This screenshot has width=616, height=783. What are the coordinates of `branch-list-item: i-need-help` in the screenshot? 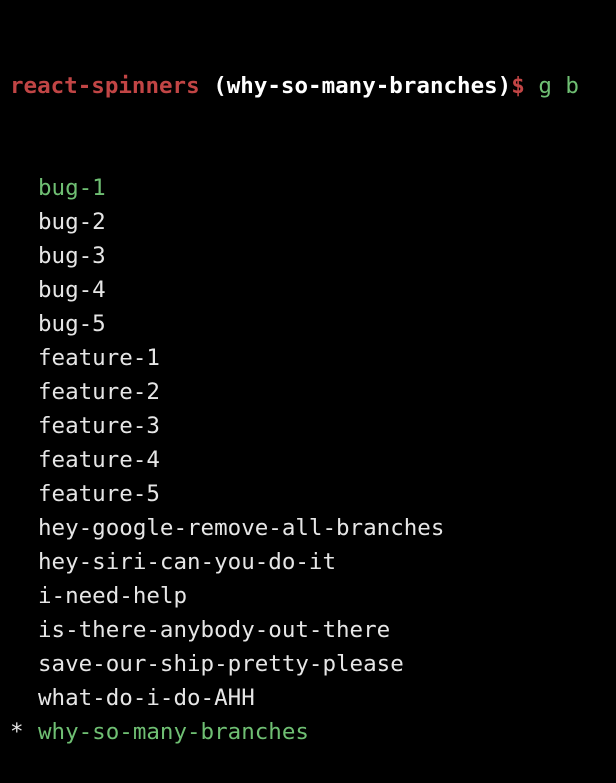 It's located at (313, 596).